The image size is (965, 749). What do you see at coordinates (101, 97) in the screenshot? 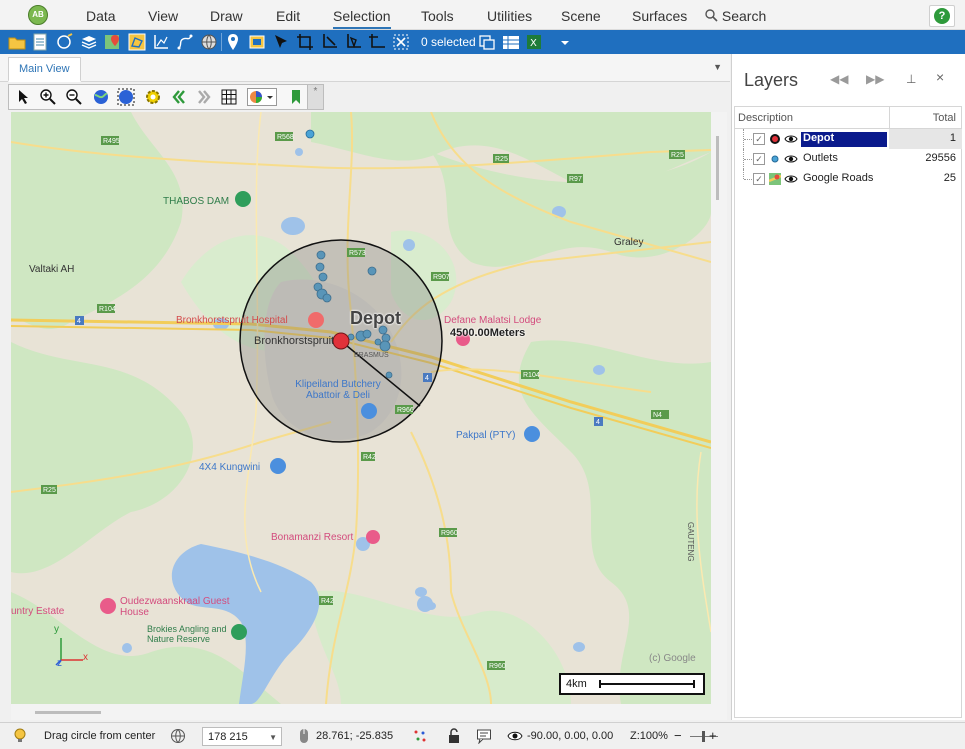
I see `globe-zoom-extents-icon` at bounding box center [101, 97].